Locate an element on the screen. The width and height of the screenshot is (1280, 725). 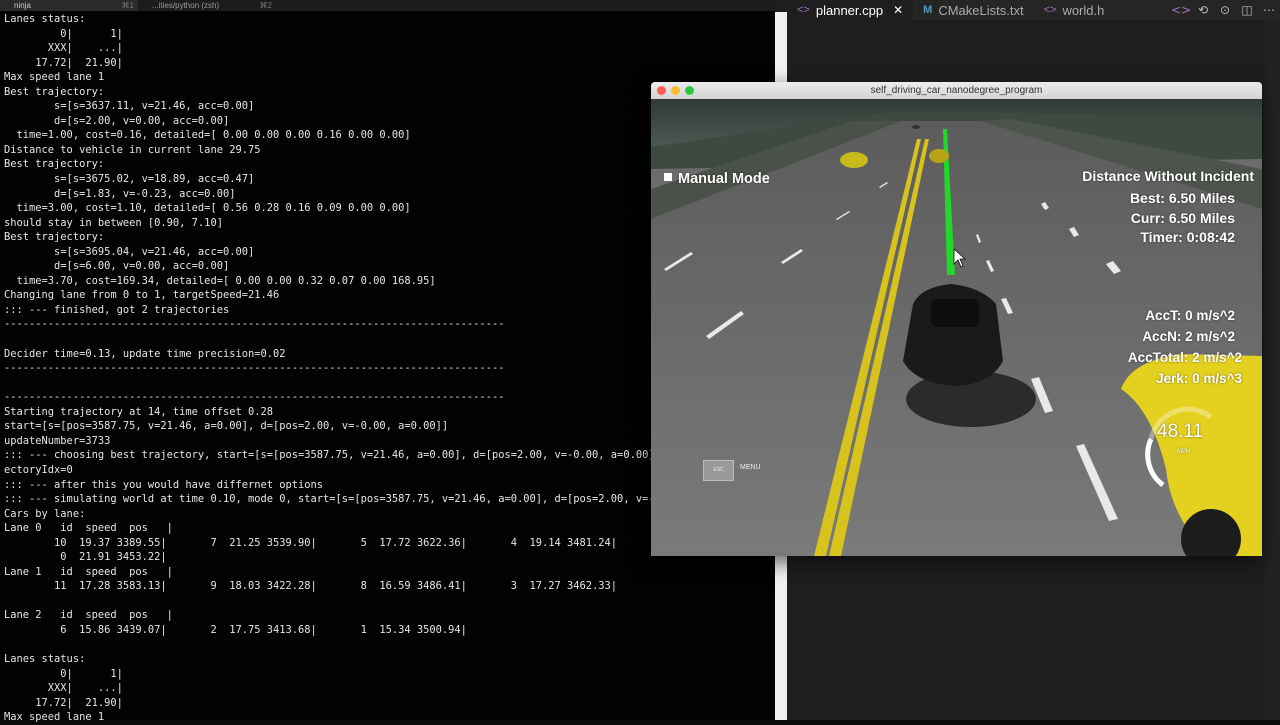
speed-unit: MPH is located at coordinates (1184, 452).